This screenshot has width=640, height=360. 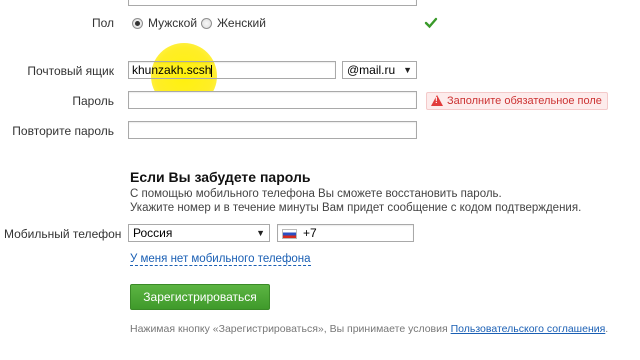 I want to click on mailbox-label: Почтовый ящик, so click(x=70, y=71).